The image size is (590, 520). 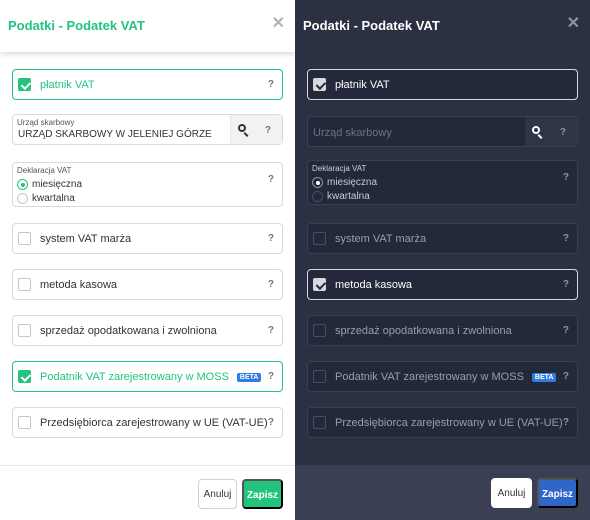 What do you see at coordinates (442, 84) in the screenshot?
I see `vat-payer-field: płatnik VAT` at bounding box center [442, 84].